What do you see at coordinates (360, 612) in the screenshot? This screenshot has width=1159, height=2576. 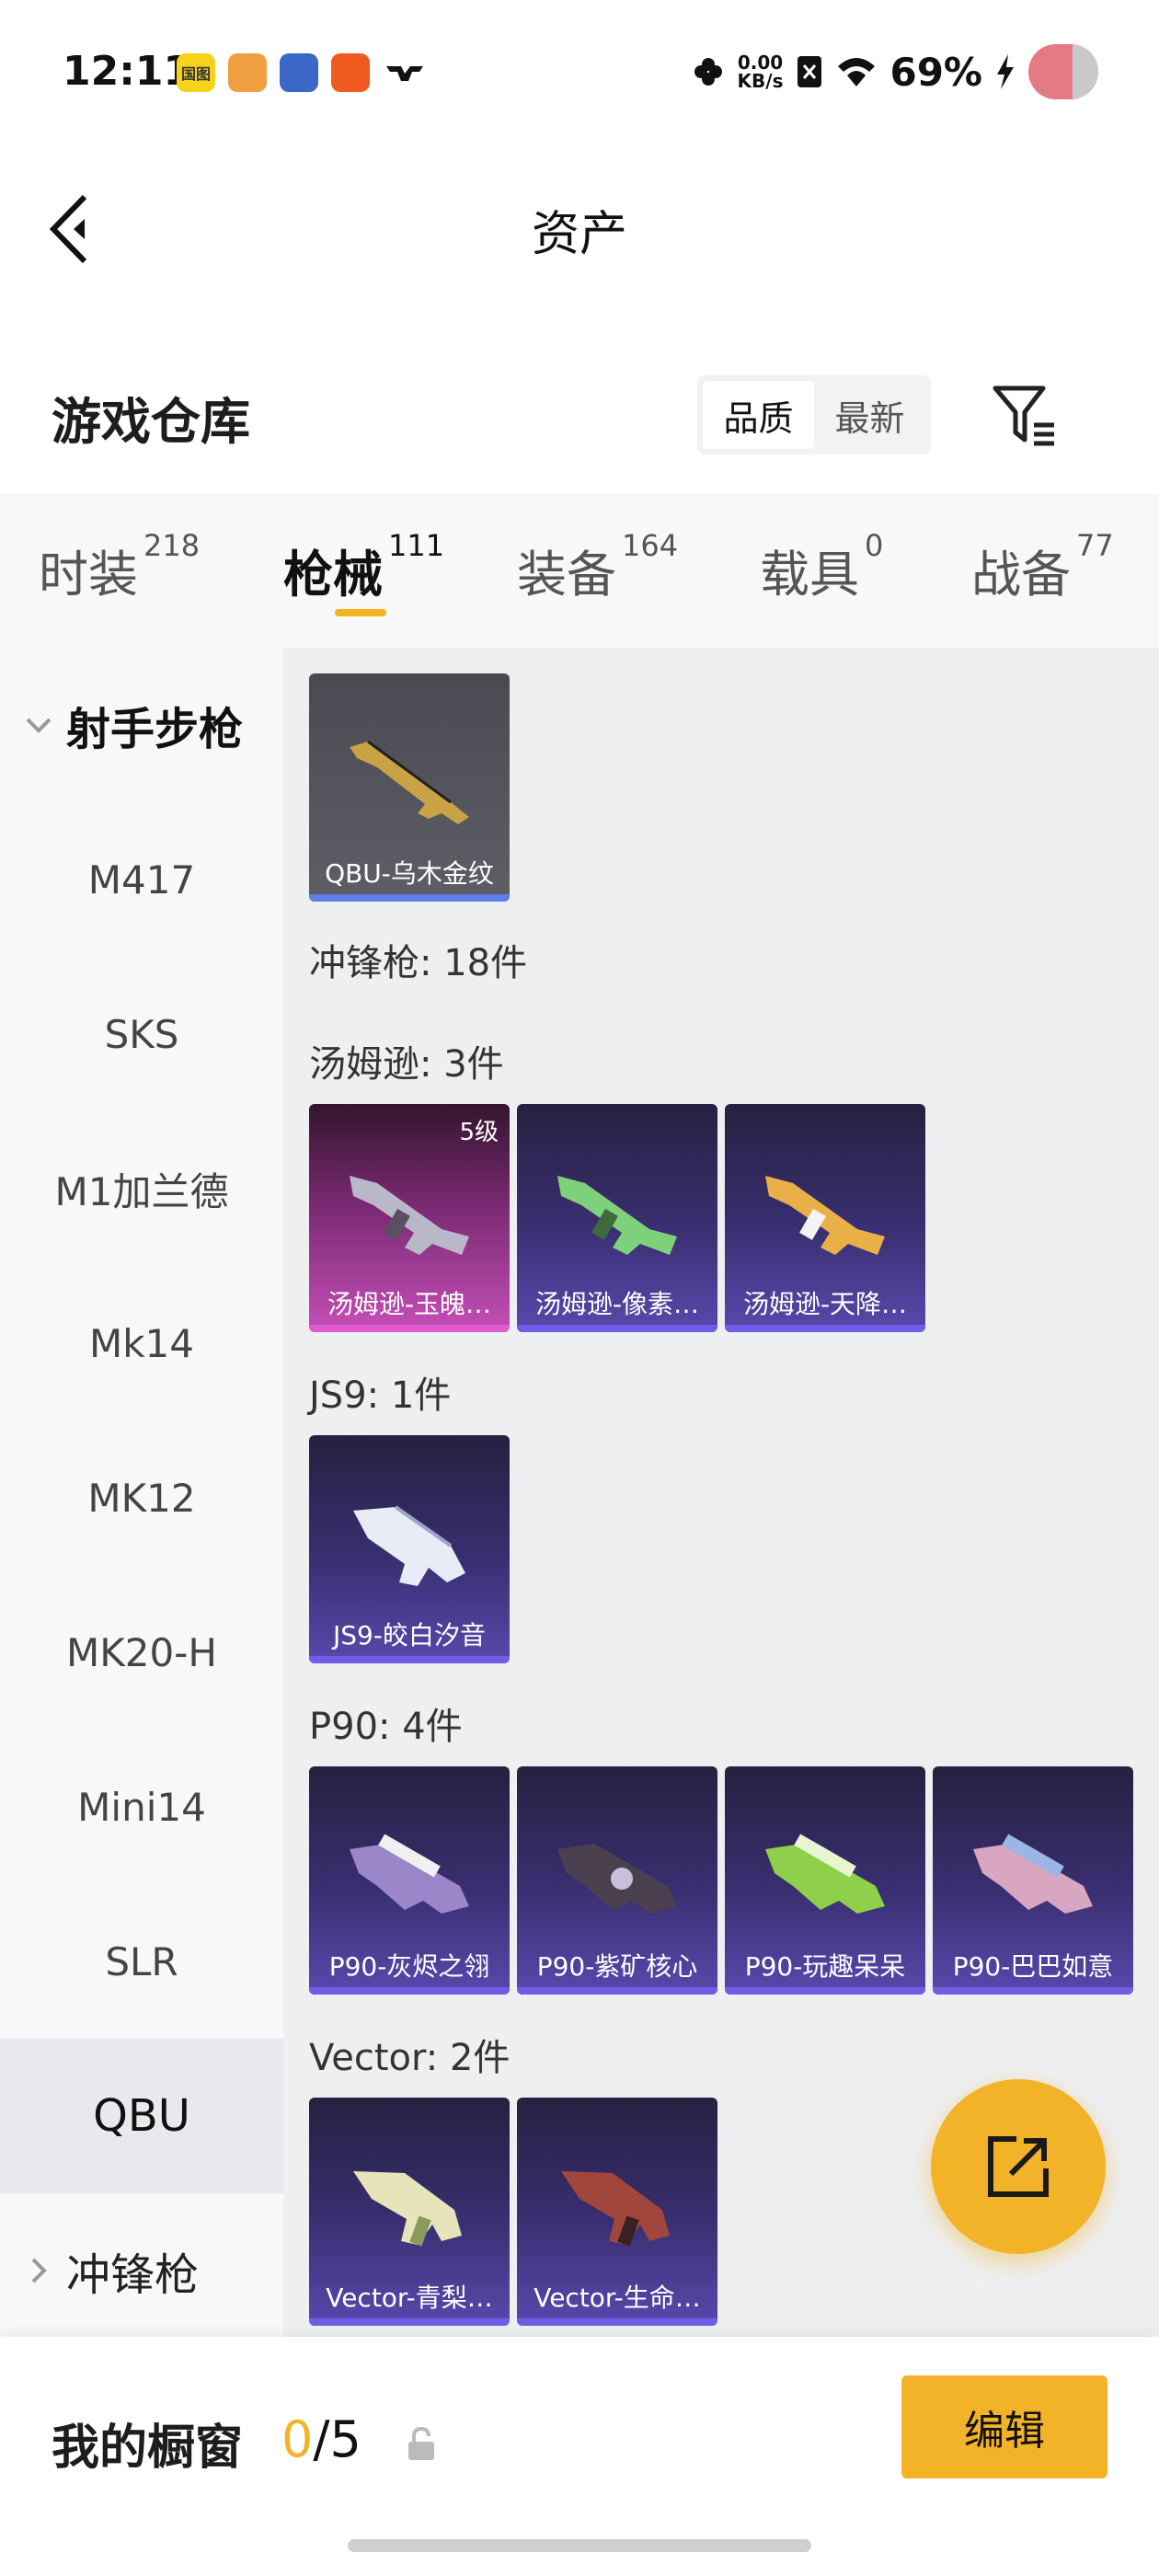 I see `active-tab-indicator` at bounding box center [360, 612].